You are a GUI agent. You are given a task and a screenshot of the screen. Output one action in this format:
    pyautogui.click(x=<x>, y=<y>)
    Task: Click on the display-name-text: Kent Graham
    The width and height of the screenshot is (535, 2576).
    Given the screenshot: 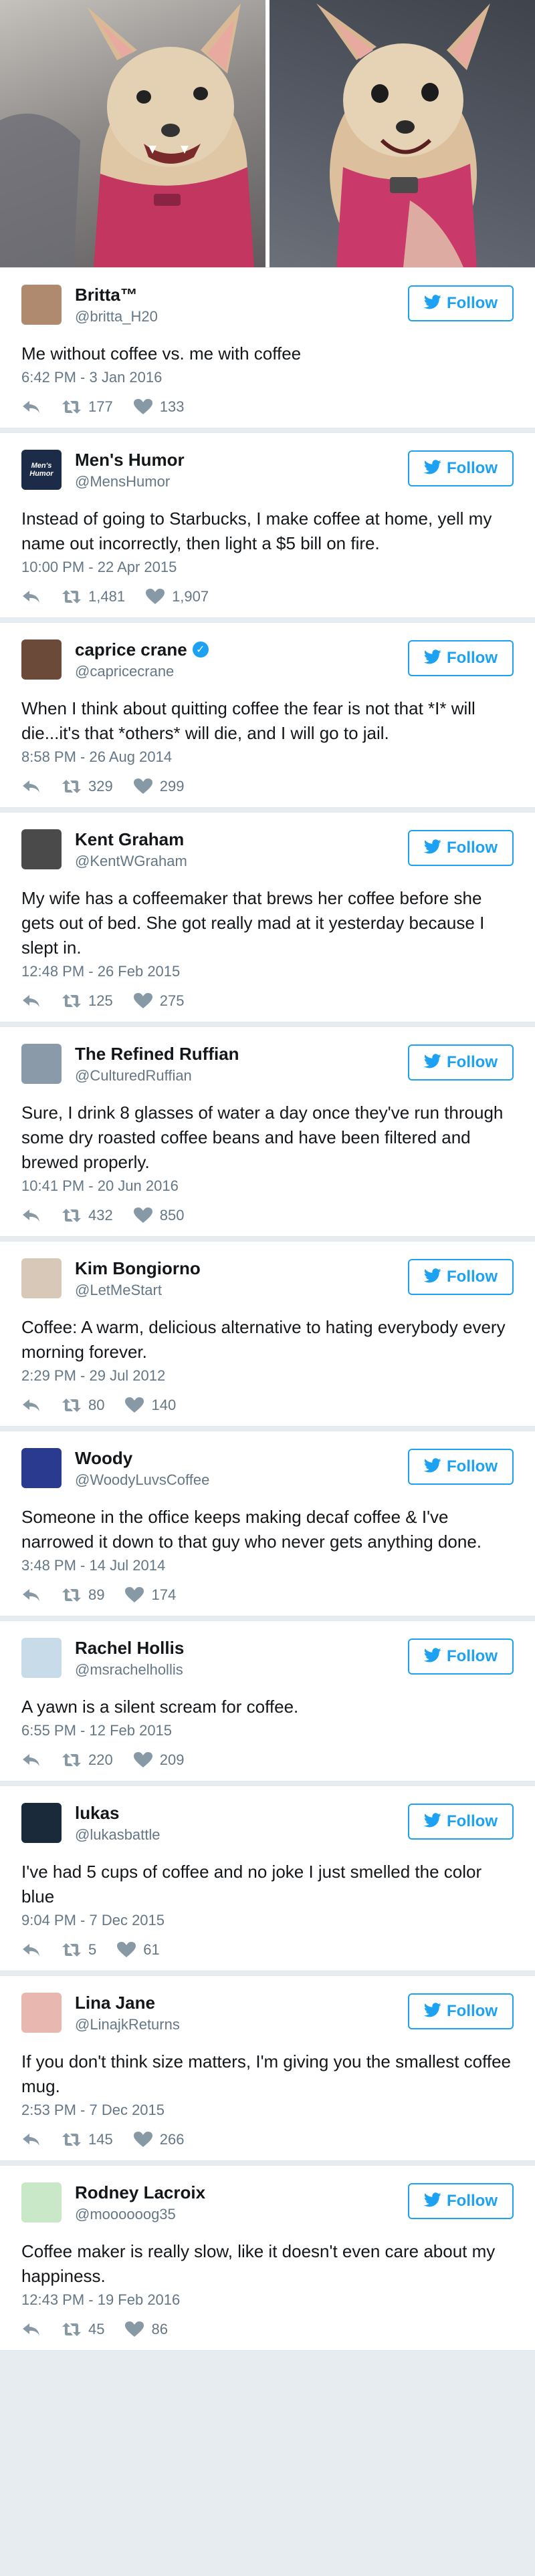 What is the action you would take?
    pyautogui.click(x=129, y=839)
    